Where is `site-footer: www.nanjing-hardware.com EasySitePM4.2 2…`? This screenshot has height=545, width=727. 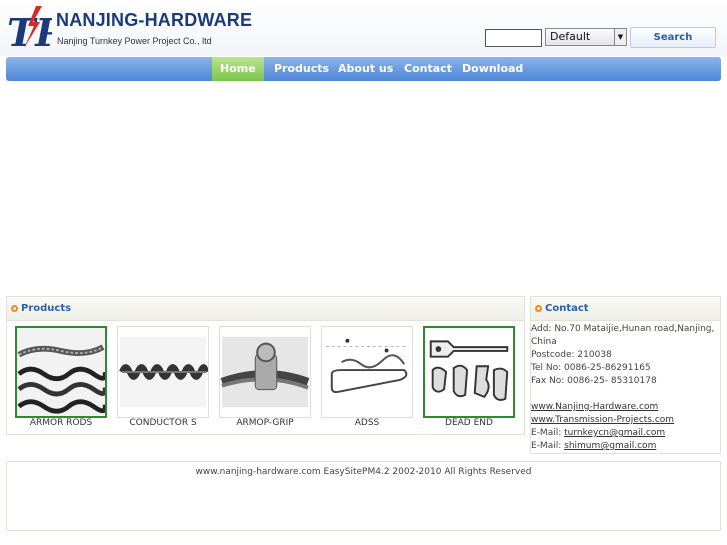
site-footer: www.nanjing-hardware.com EasySitePM4.2 2… is located at coordinates (363, 496).